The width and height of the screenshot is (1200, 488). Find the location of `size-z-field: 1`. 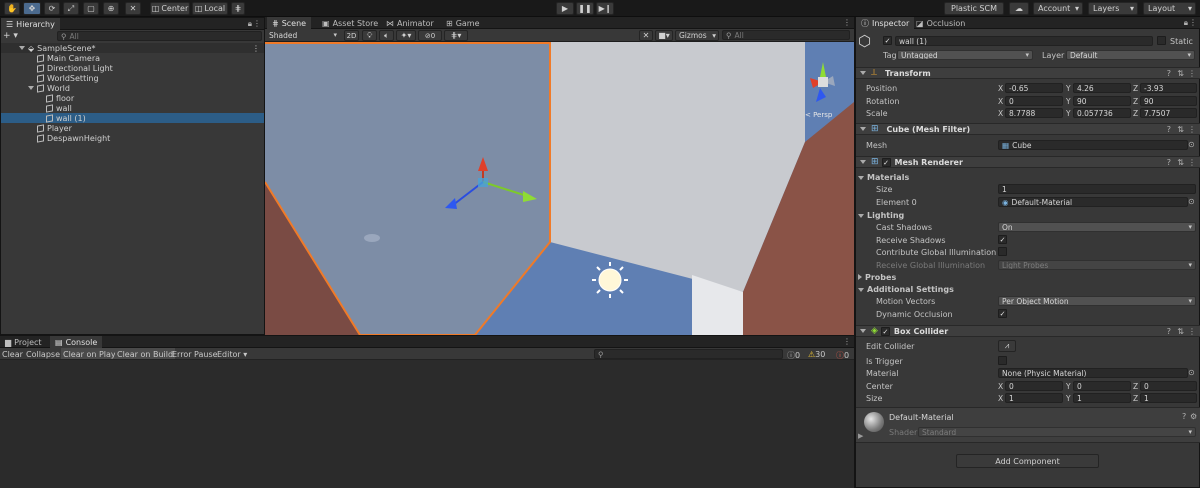

size-z-field: 1 is located at coordinates (1168, 398).